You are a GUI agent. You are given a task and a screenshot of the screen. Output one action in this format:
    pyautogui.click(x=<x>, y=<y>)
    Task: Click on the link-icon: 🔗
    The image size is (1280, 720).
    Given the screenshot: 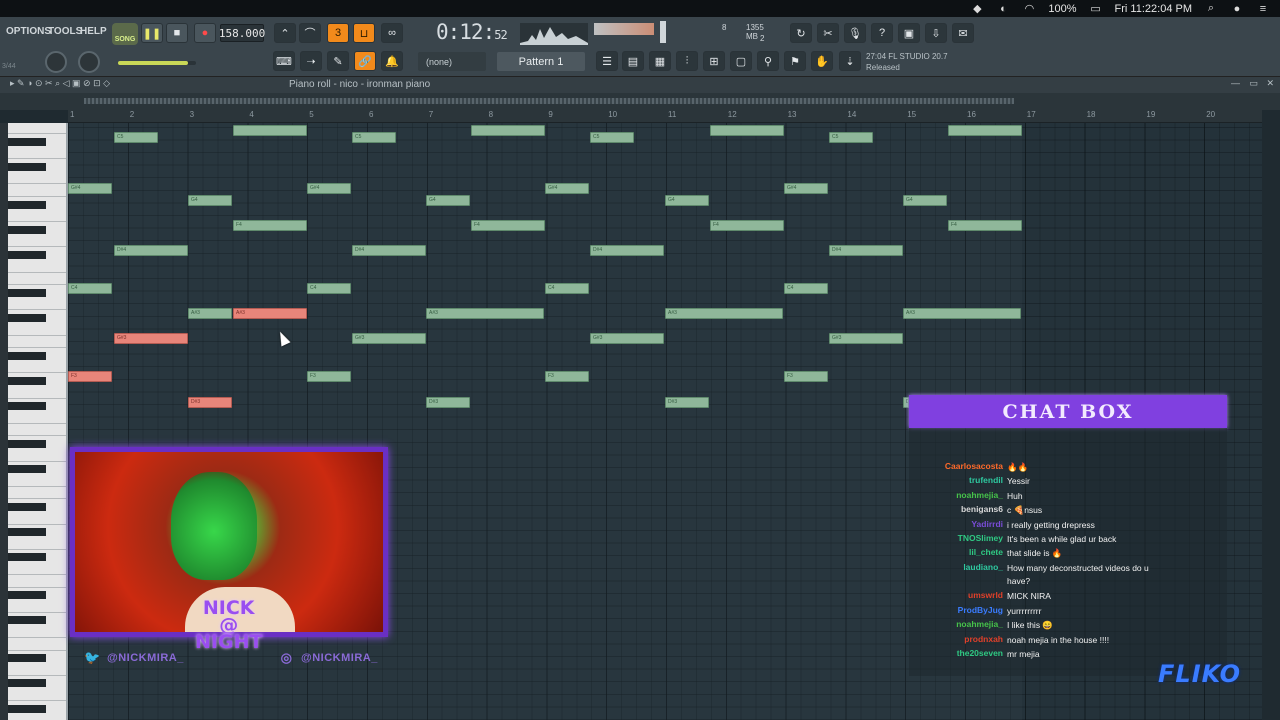 What is the action you would take?
    pyautogui.click(x=365, y=61)
    